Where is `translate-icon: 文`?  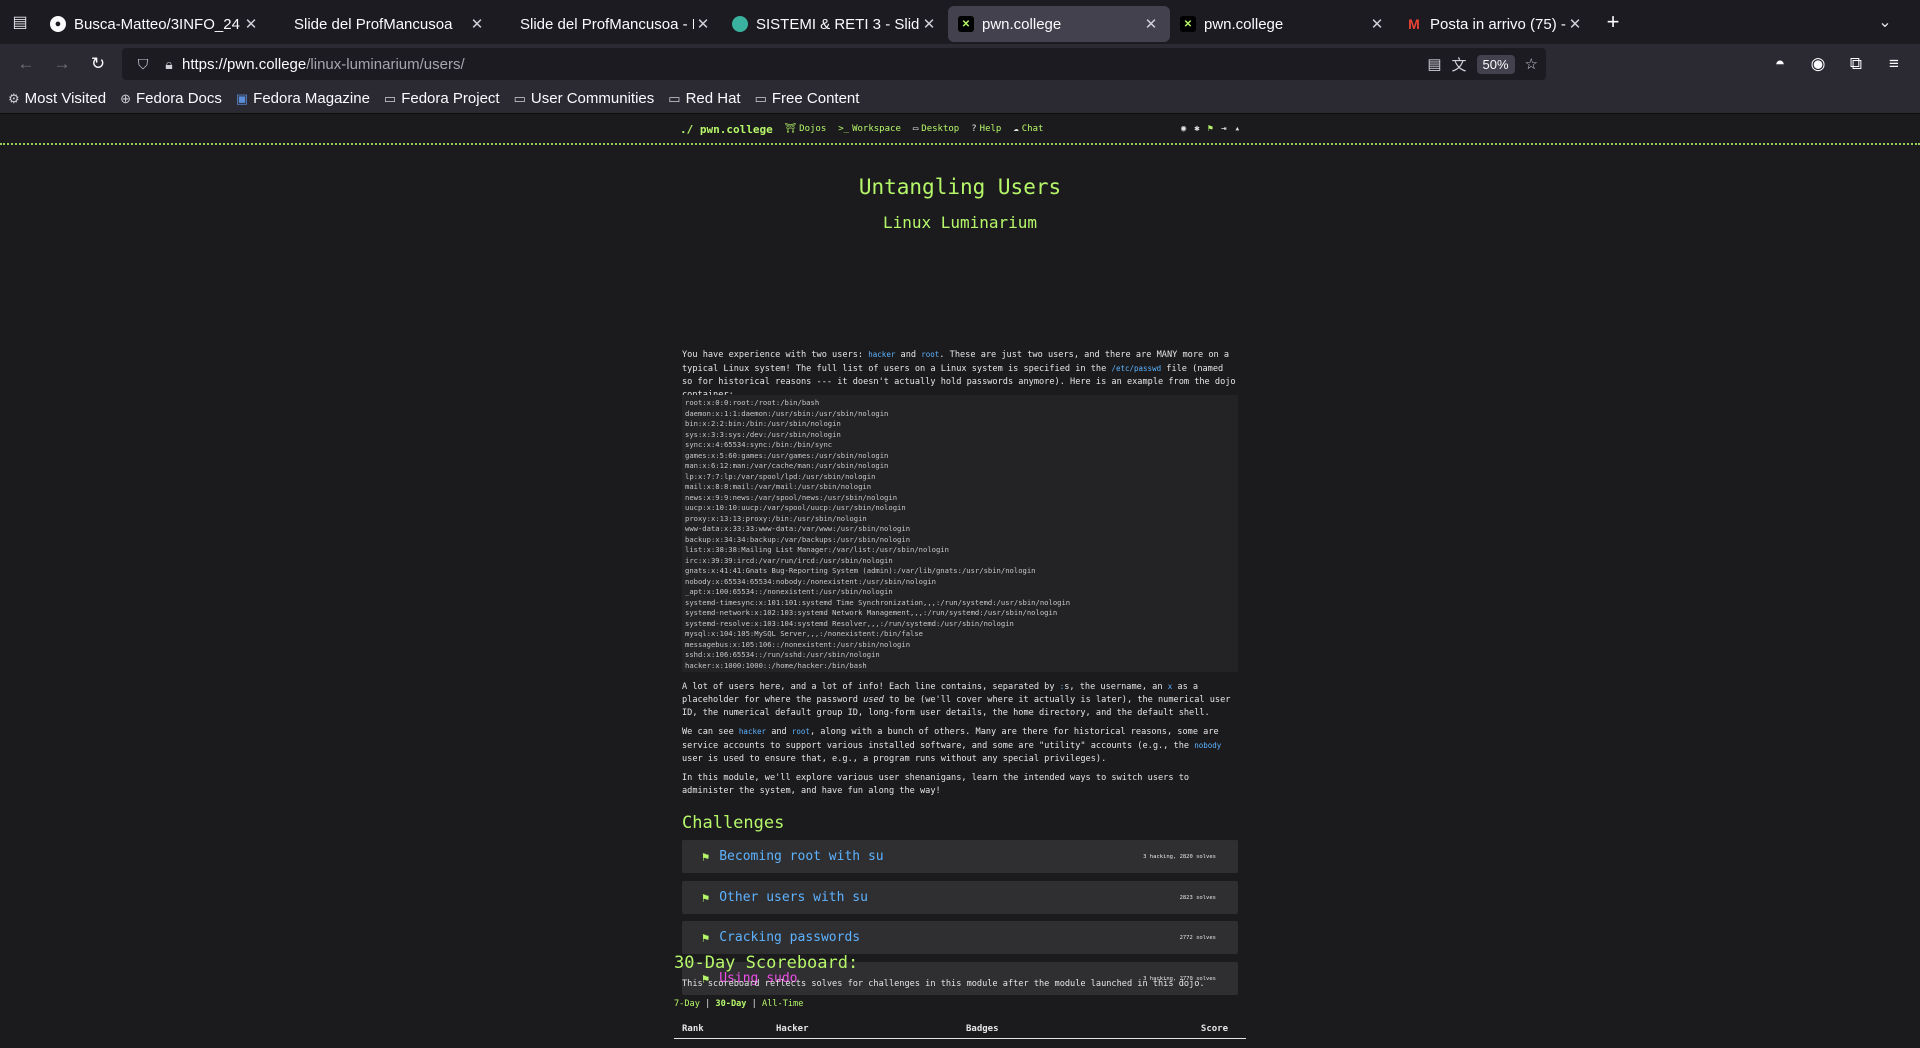 translate-icon: 文 is located at coordinates (1459, 64).